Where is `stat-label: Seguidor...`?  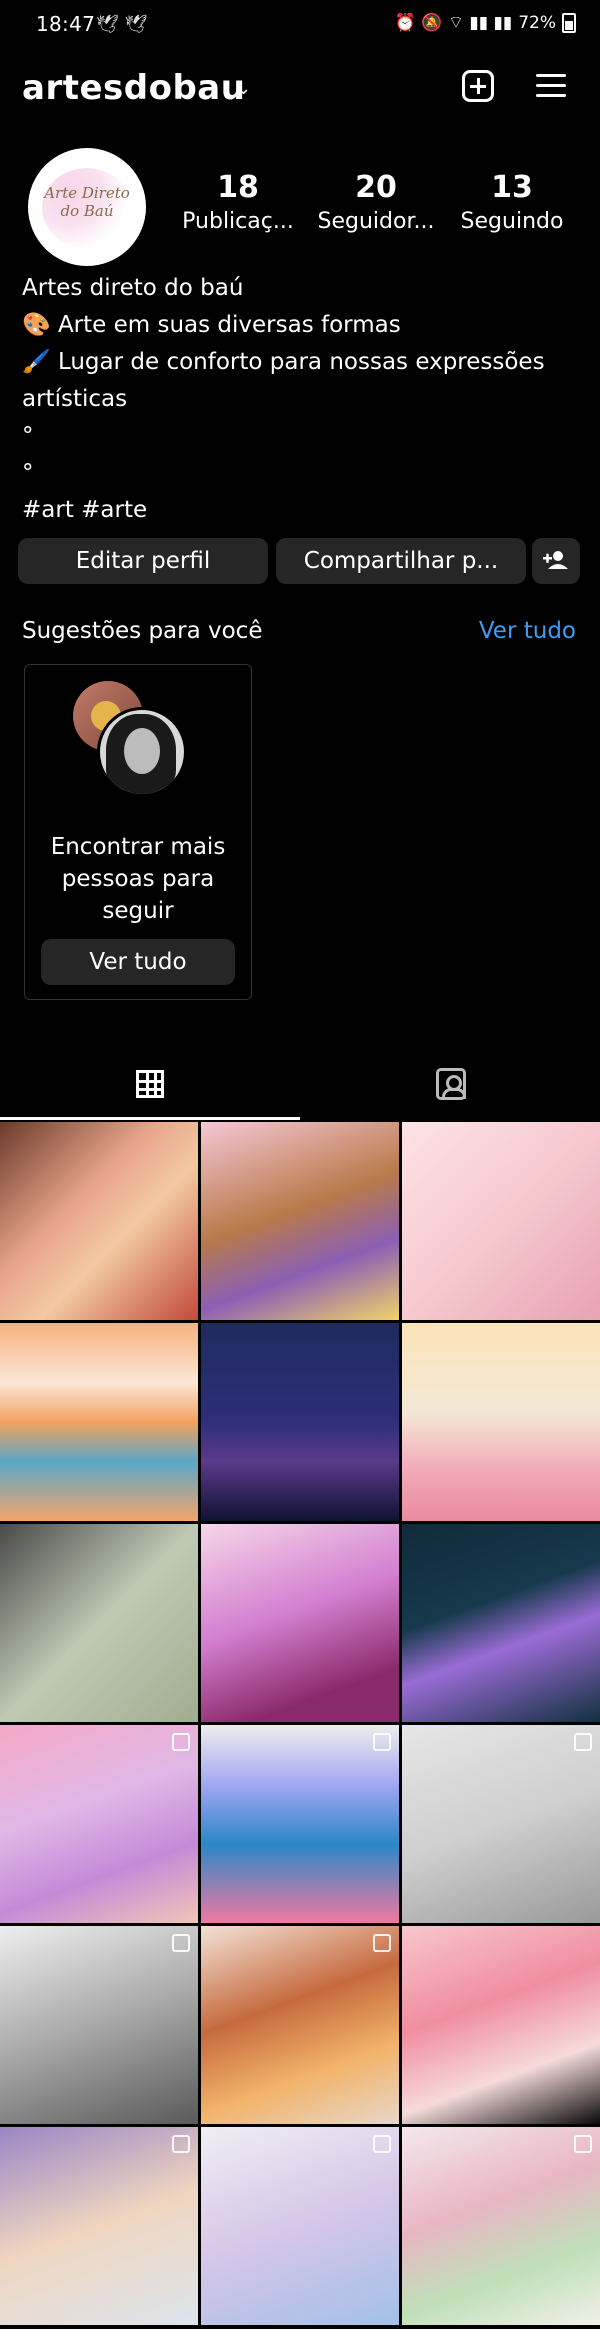 stat-label: Seguidor... is located at coordinates (376, 221).